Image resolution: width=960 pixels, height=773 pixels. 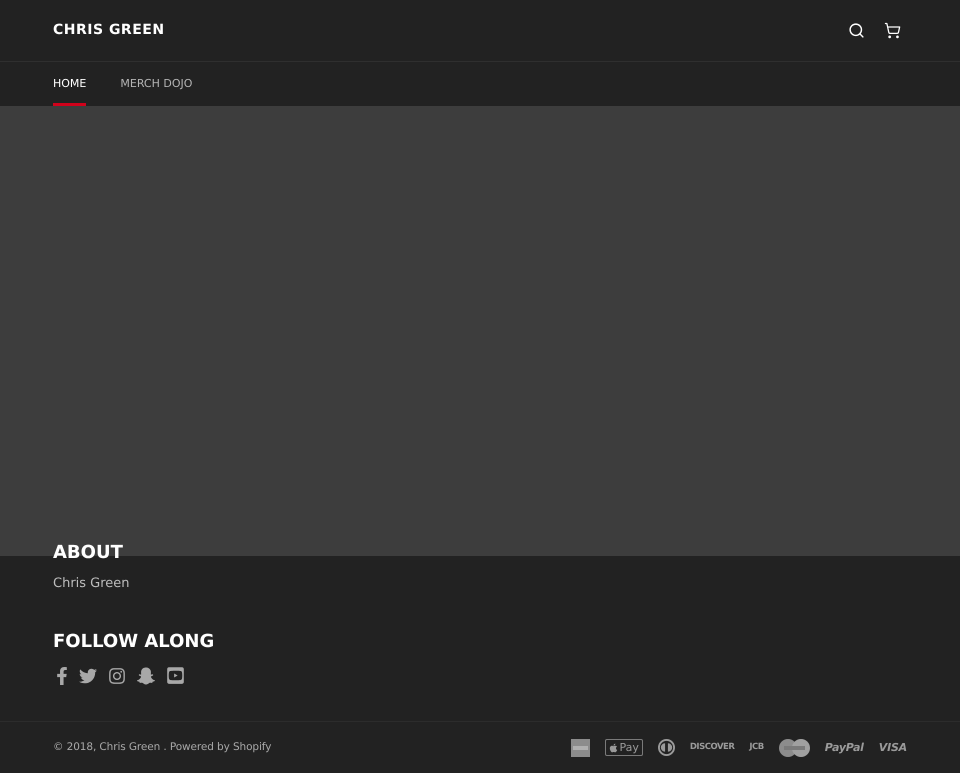 I want to click on overlapping-circles-icon, so click(x=794, y=747).